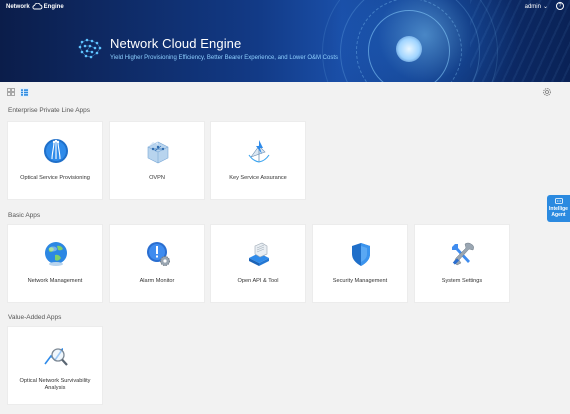 Image resolution: width=570 pixels, height=414 pixels. Describe the element at coordinates (560, 6) in the screenshot. I see `help-icon: ?` at that location.